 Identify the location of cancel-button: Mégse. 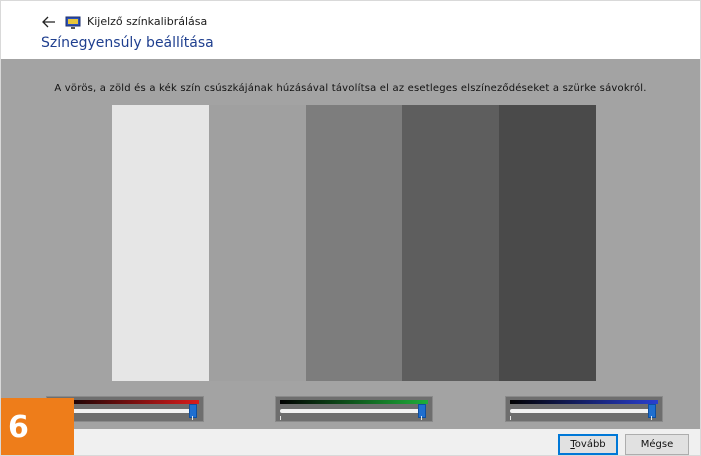
(657, 444).